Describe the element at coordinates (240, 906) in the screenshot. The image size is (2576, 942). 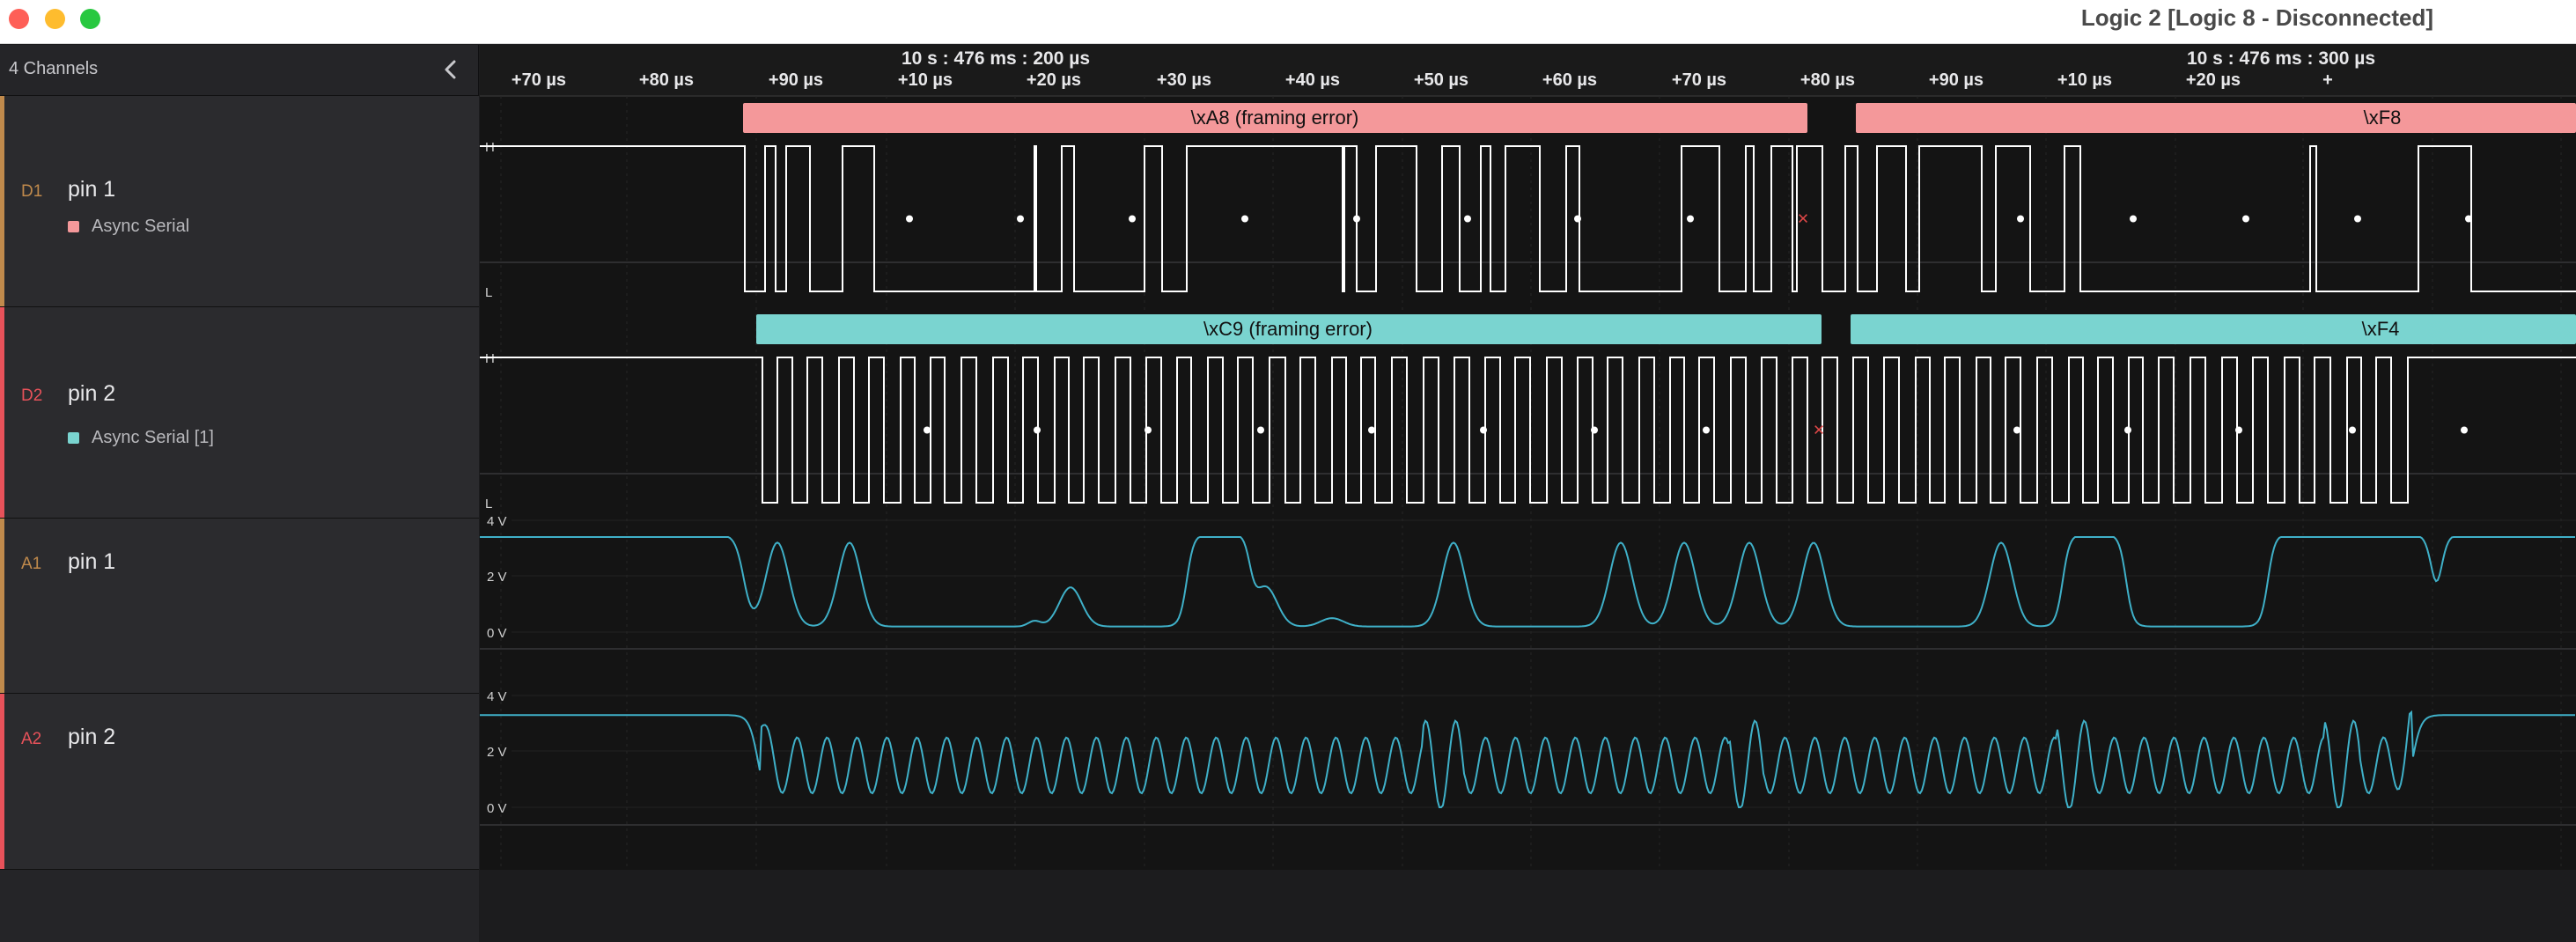
I see `sidebar-empty-area` at that location.